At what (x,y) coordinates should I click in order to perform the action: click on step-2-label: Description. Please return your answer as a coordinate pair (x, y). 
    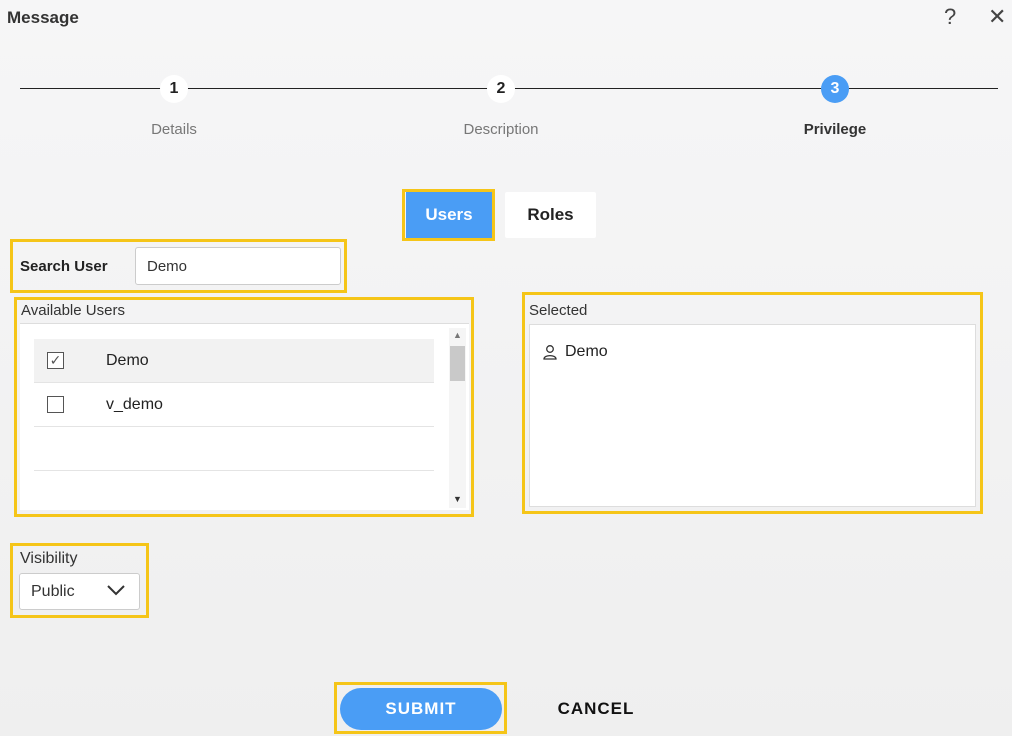
    Looking at the image, I should click on (501, 129).